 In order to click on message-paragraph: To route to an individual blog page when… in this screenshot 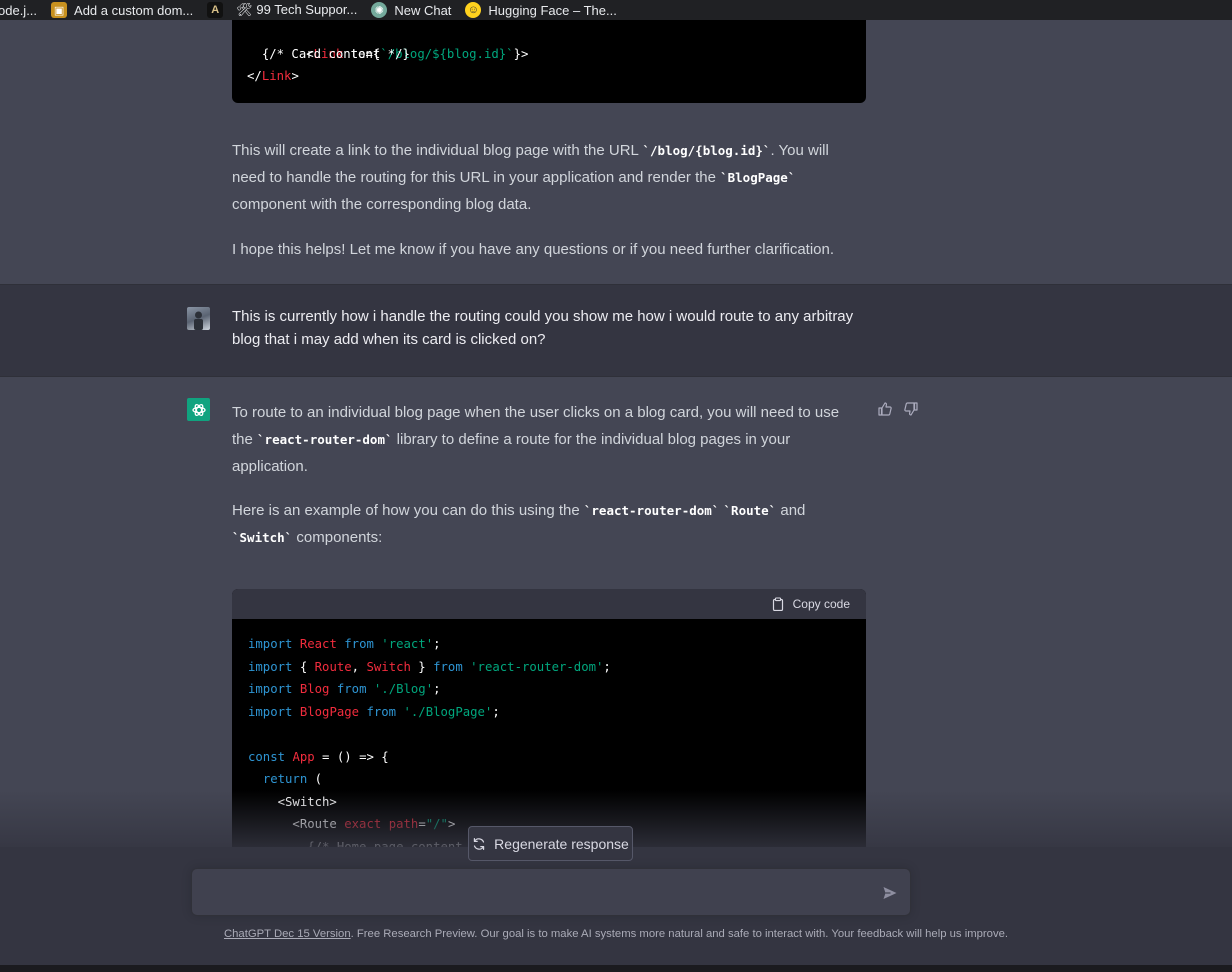, I will do `click(547, 439)`.